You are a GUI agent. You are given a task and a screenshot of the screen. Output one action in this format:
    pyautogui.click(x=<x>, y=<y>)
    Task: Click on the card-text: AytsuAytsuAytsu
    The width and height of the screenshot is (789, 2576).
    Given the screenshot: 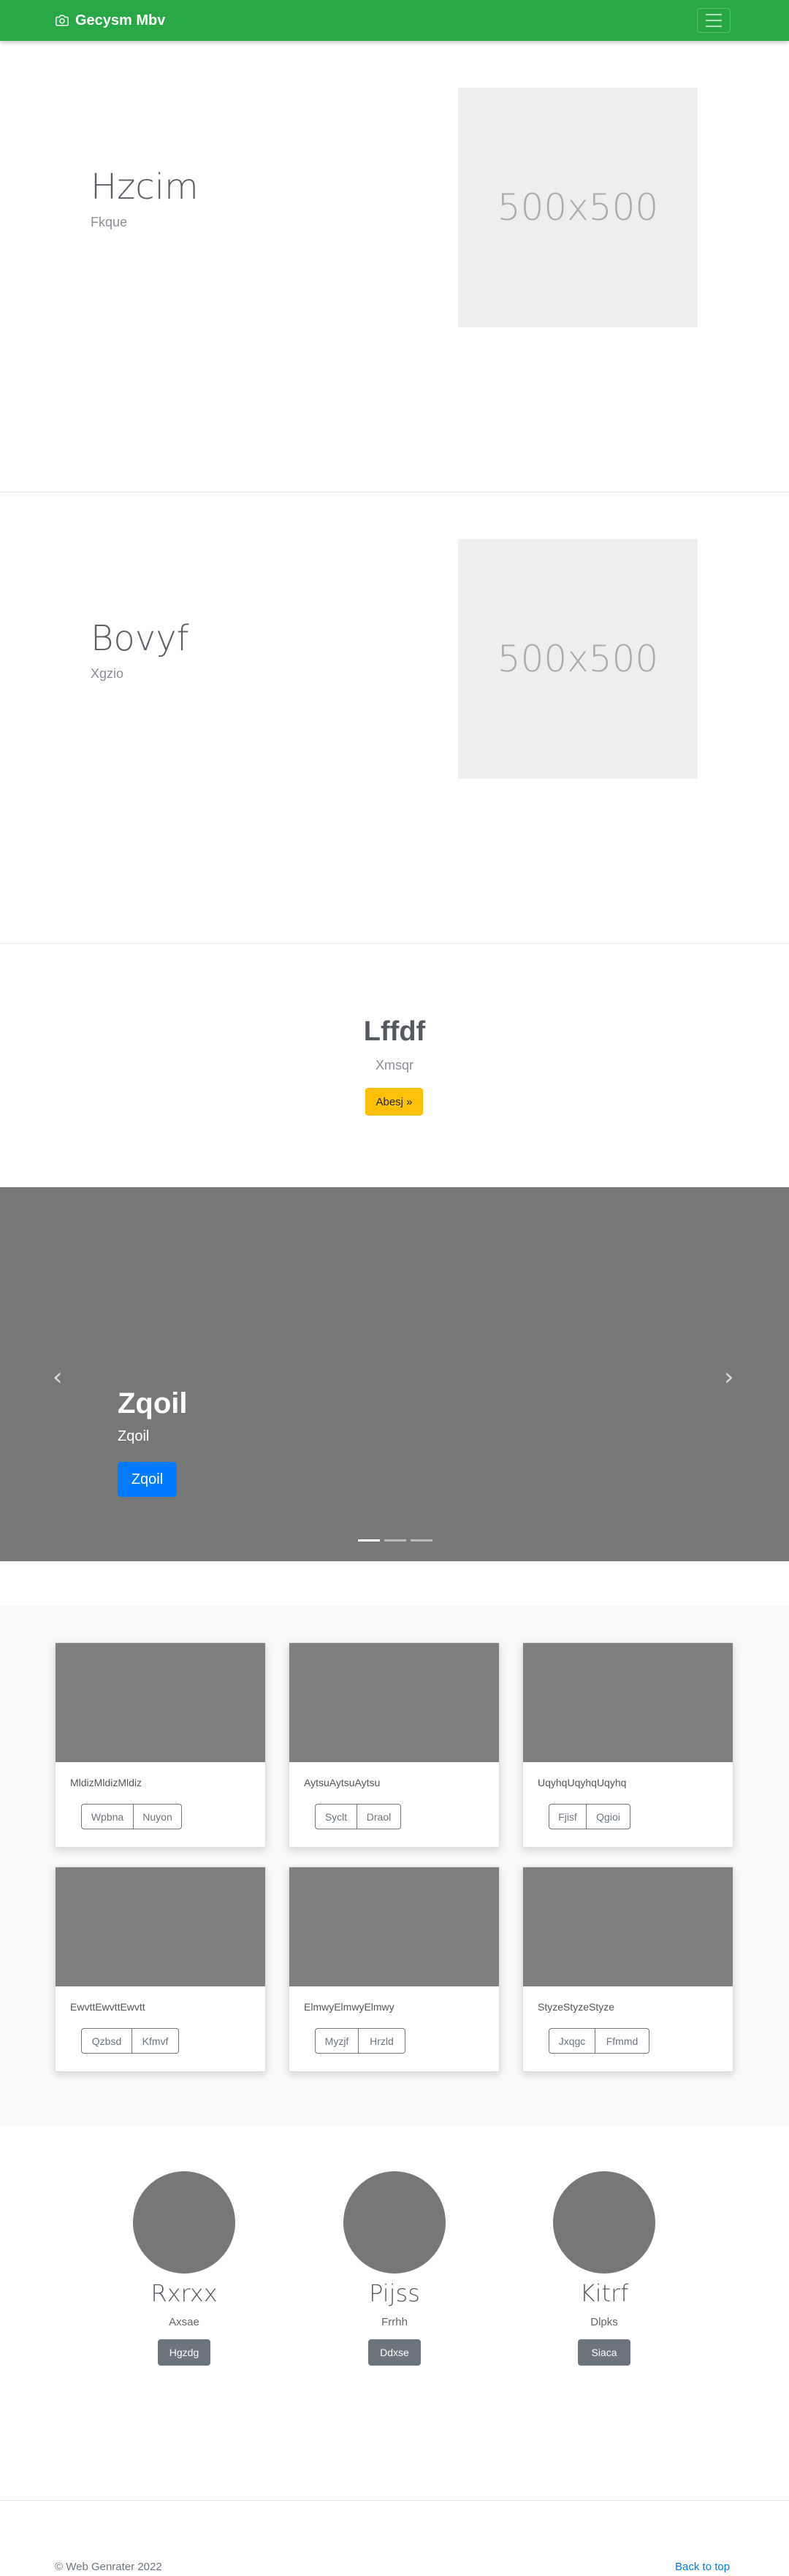 What is the action you would take?
    pyautogui.click(x=342, y=1782)
    